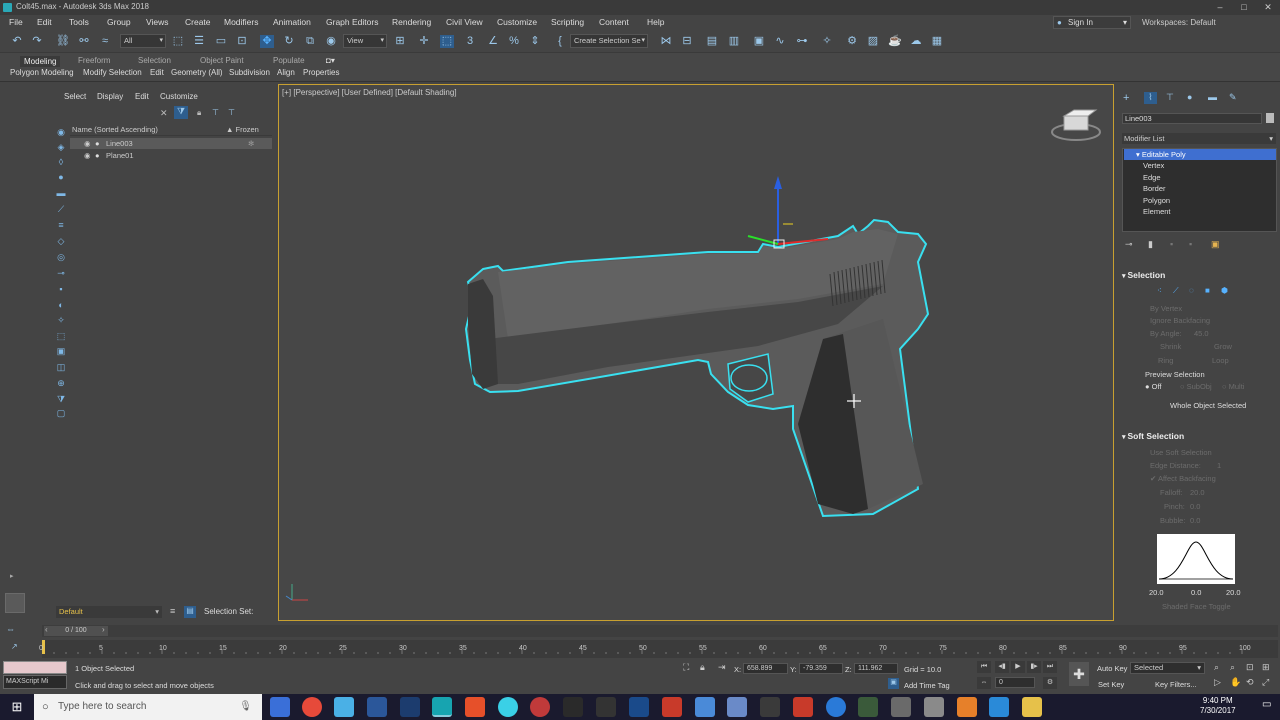 The height and width of the screenshot is (720, 1280). Describe the element at coordinates (1126, 98) in the screenshot. I see `create-tab-icon: +` at that location.